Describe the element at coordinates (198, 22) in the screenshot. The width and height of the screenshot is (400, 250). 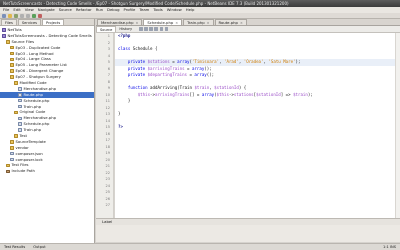
I see `editor-tab: Train.php ×` at that location.